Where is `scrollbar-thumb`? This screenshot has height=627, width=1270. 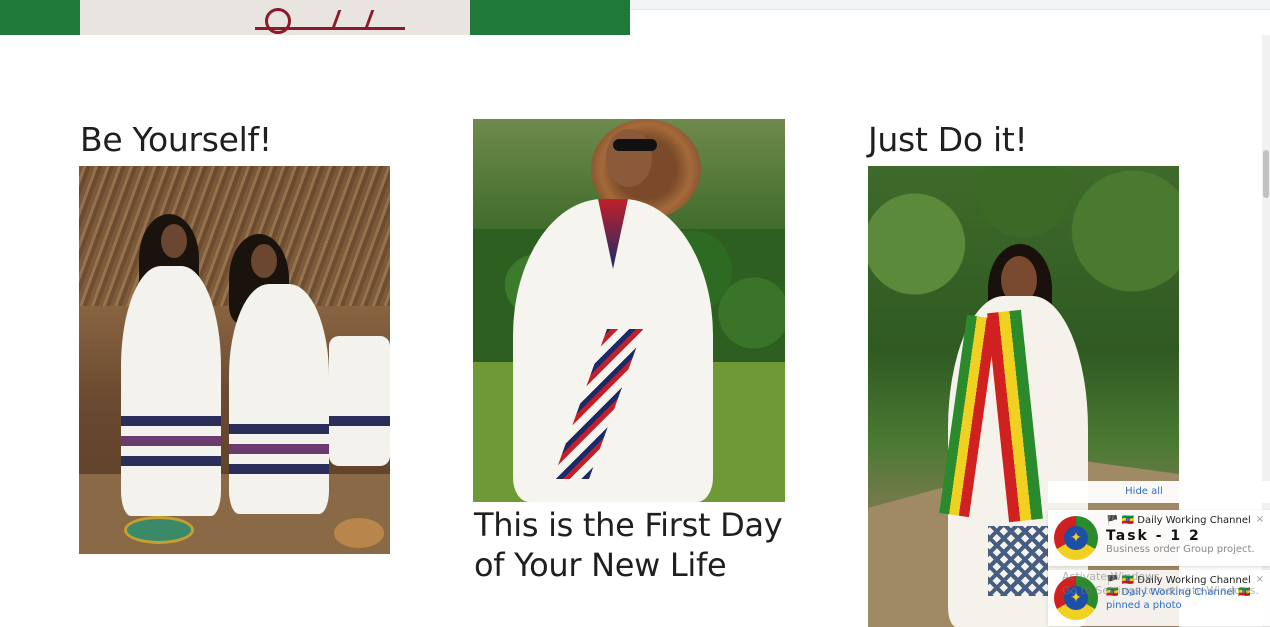
scrollbar-thumb is located at coordinates (1266, 174).